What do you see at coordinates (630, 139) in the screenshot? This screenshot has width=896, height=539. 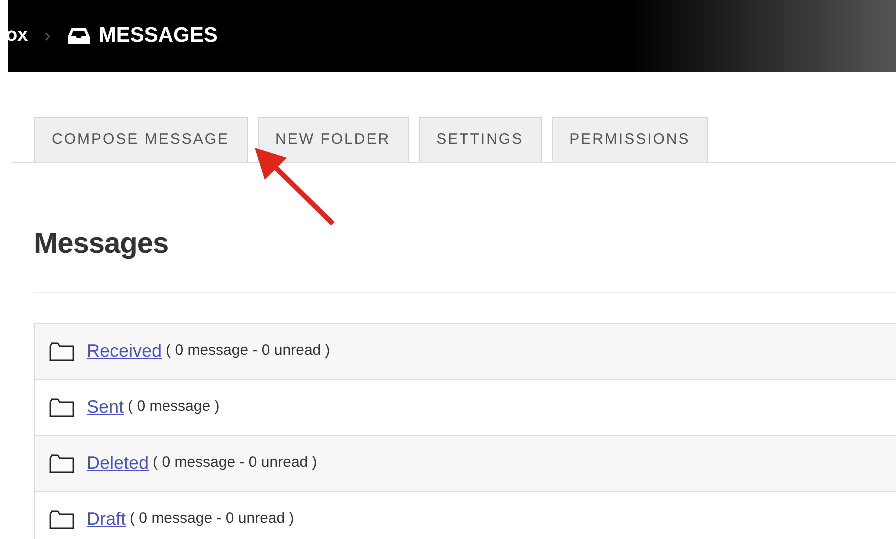 I see `tab: PERMISSIONS` at bounding box center [630, 139].